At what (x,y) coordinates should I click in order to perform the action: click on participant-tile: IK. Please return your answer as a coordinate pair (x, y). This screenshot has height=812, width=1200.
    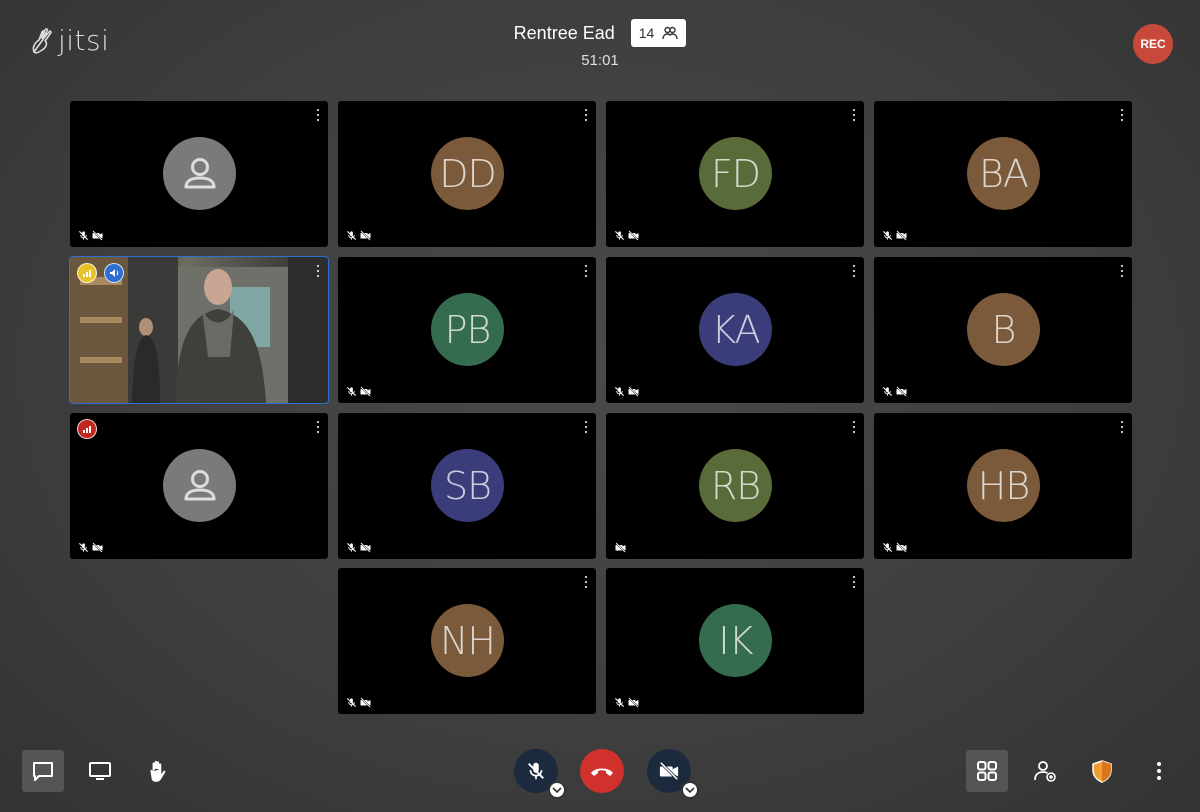
    Looking at the image, I should click on (735, 641).